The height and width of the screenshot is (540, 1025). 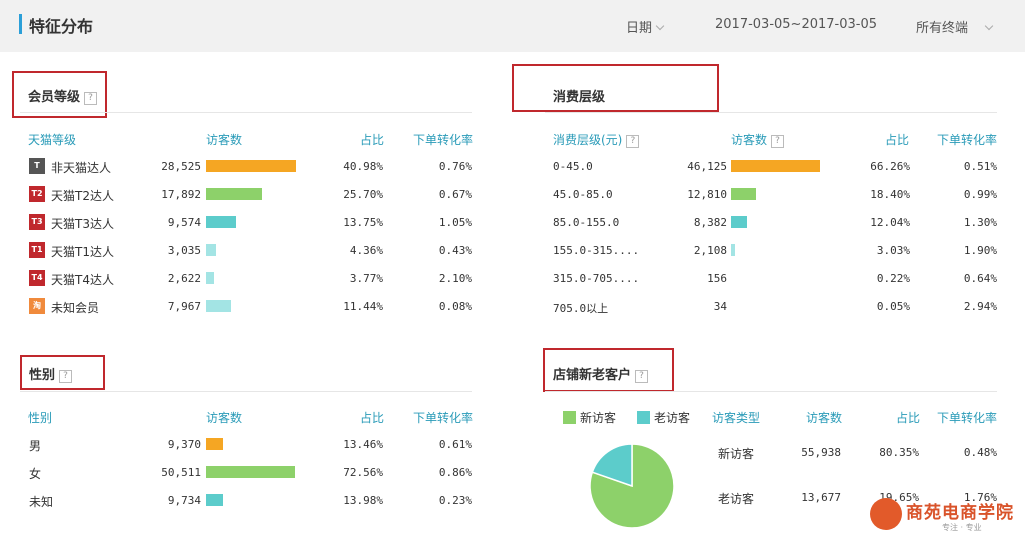 What do you see at coordinates (455, 166) in the screenshot?
I see `conversion-value: 0.76%` at bounding box center [455, 166].